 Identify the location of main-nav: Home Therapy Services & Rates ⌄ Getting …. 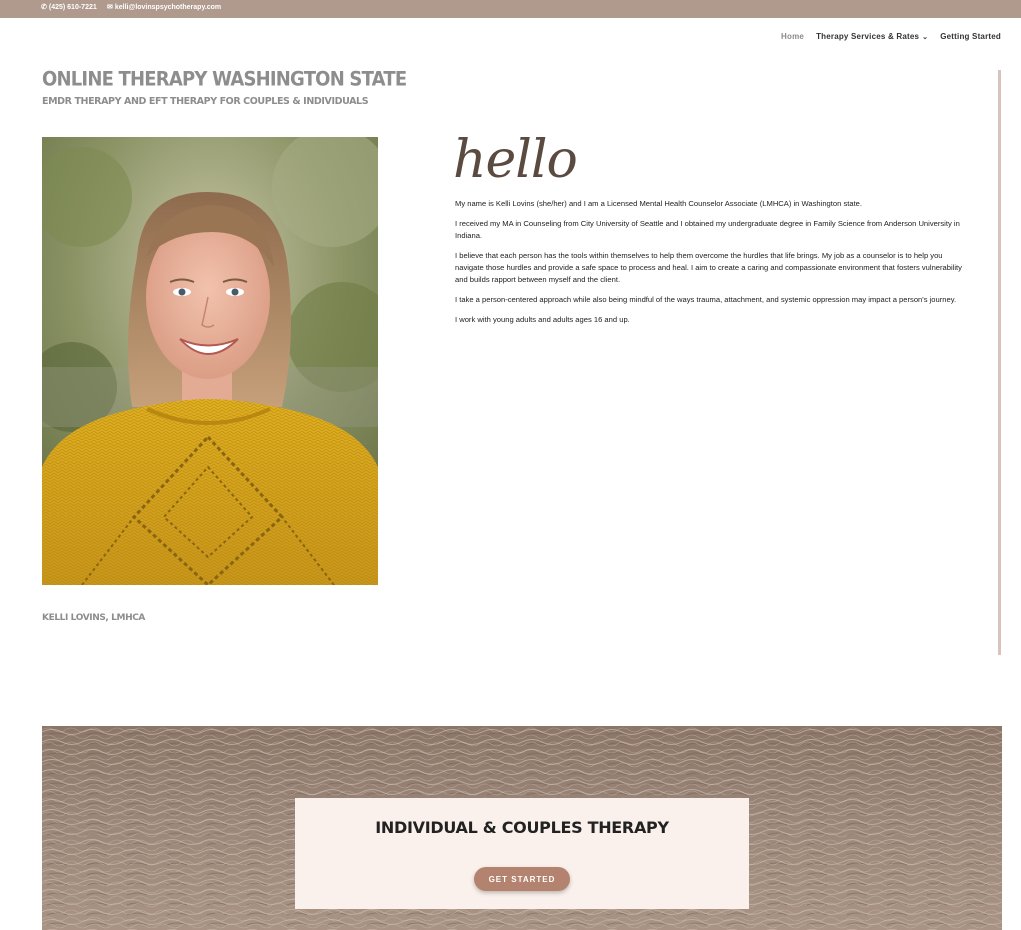
(891, 36).